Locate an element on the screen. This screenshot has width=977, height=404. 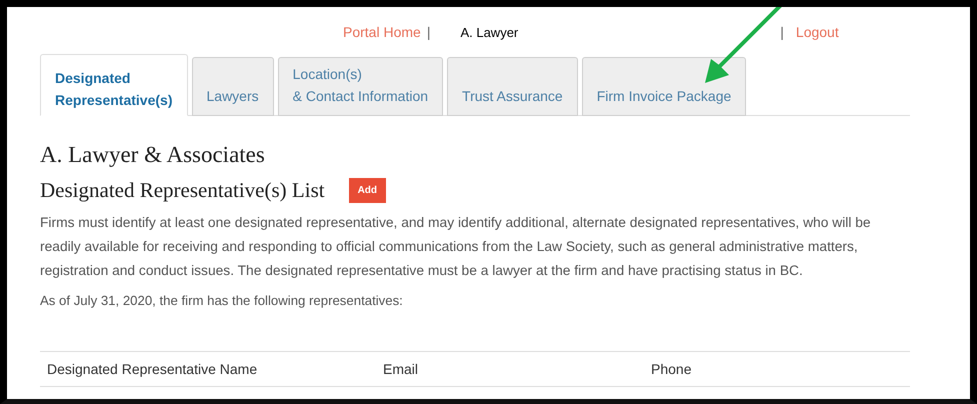
tab: Trust Assurance is located at coordinates (512, 86).